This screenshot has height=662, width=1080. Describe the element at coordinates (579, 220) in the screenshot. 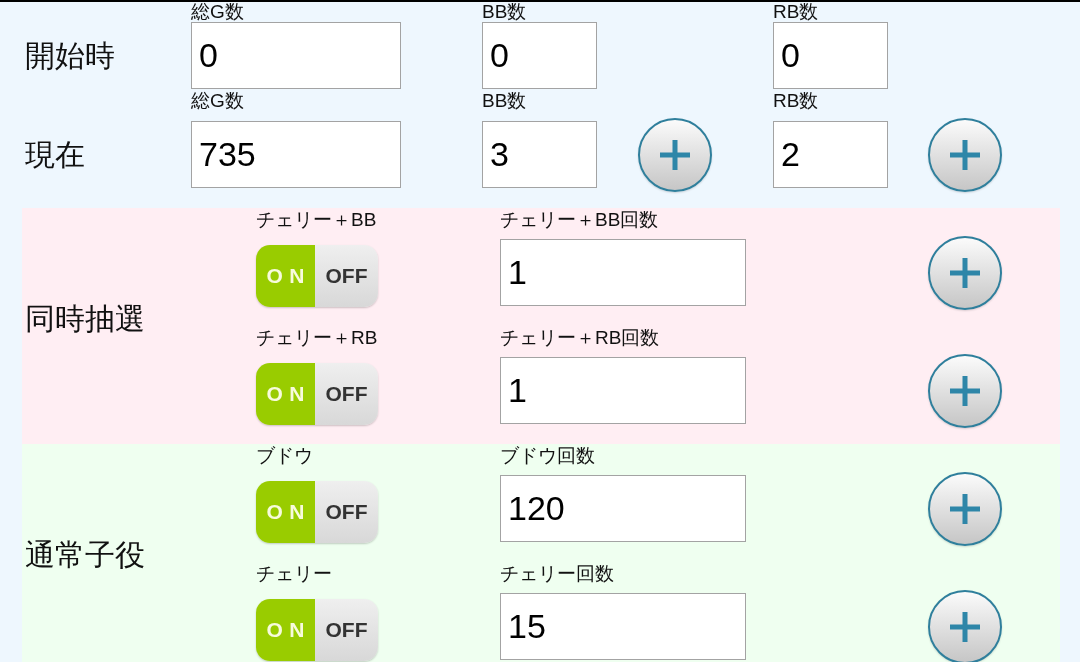

I see `field-label: チェリー＋BB回数` at that location.